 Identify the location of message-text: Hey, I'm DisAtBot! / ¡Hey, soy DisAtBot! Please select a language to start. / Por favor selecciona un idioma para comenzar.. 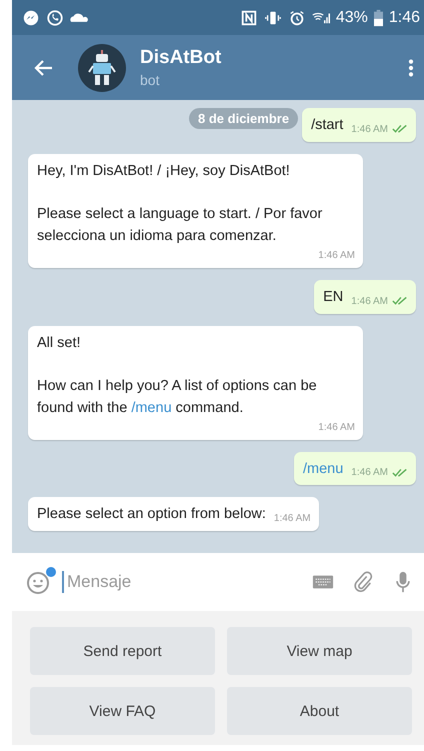
(180, 204).